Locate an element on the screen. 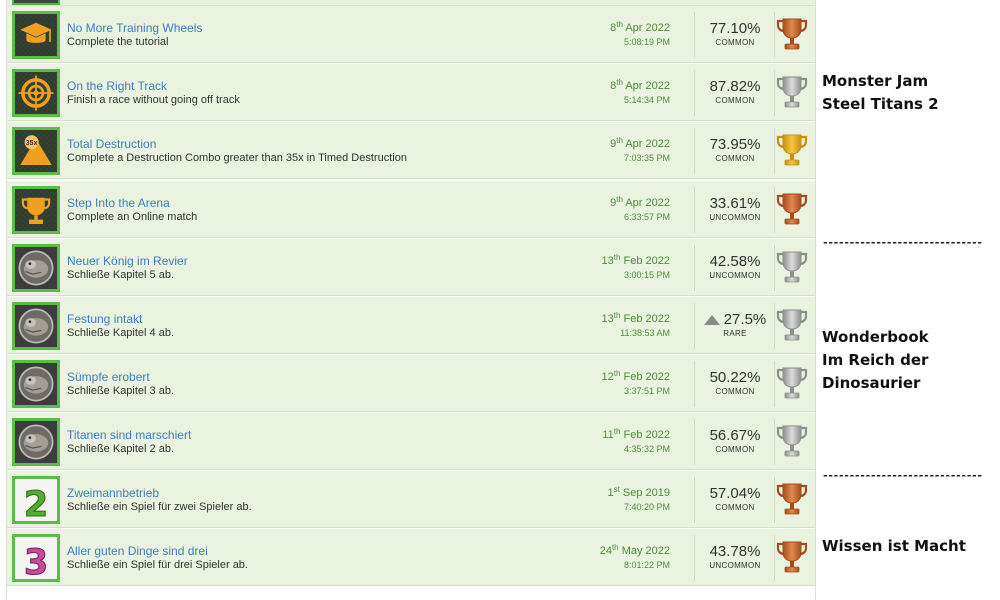 The height and width of the screenshot is (600, 1000). unlock-time: 5:14:34 PM is located at coordinates (646, 100).